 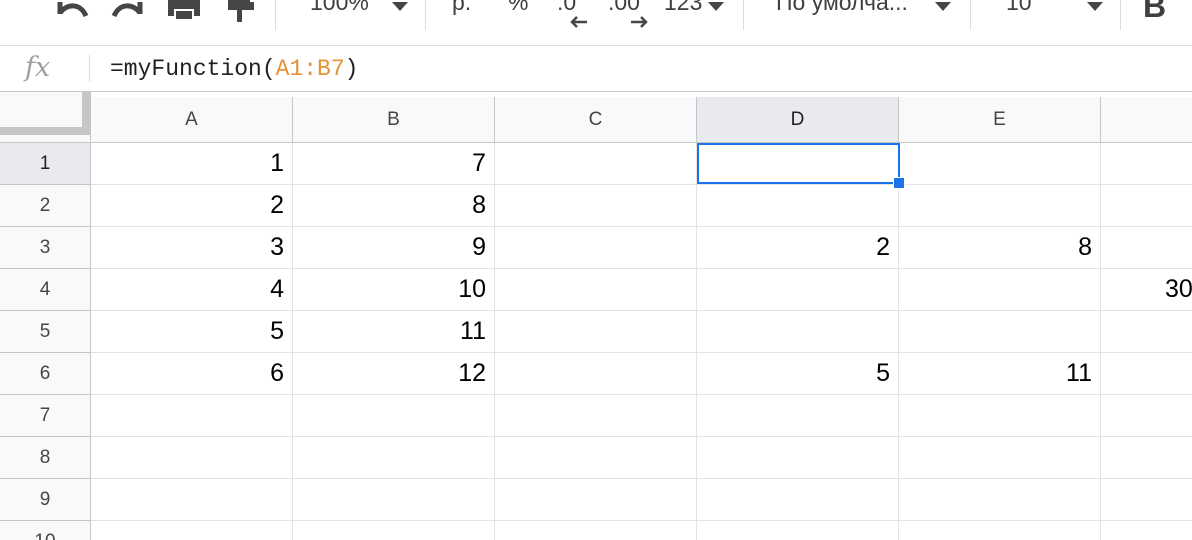 What do you see at coordinates (596, 332) in the screenshot?
I see `cell-c5` at bounding box center [596, 332].